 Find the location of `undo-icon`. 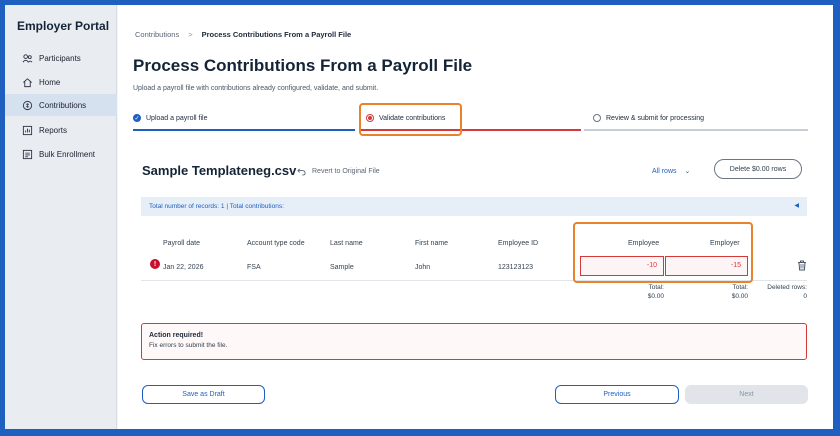

undo-icon is located at coordinates (301, 172).